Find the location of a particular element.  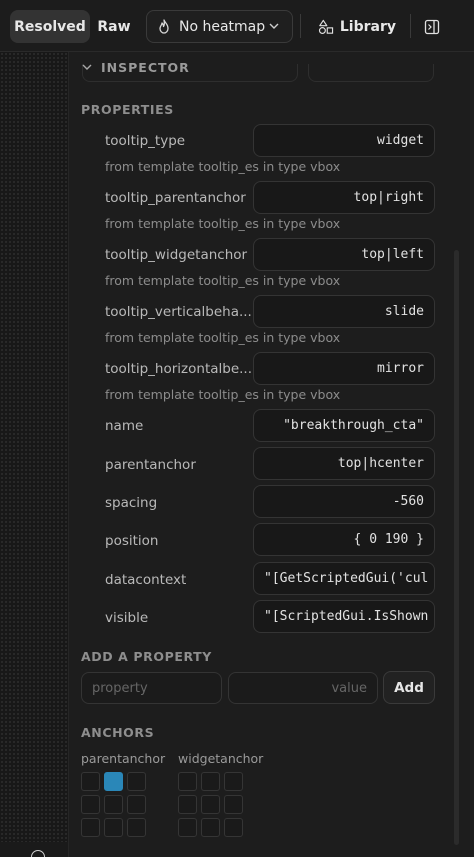

property-value-input: "[ScriptedGui.IsShown is located at coordinates (344, 616).